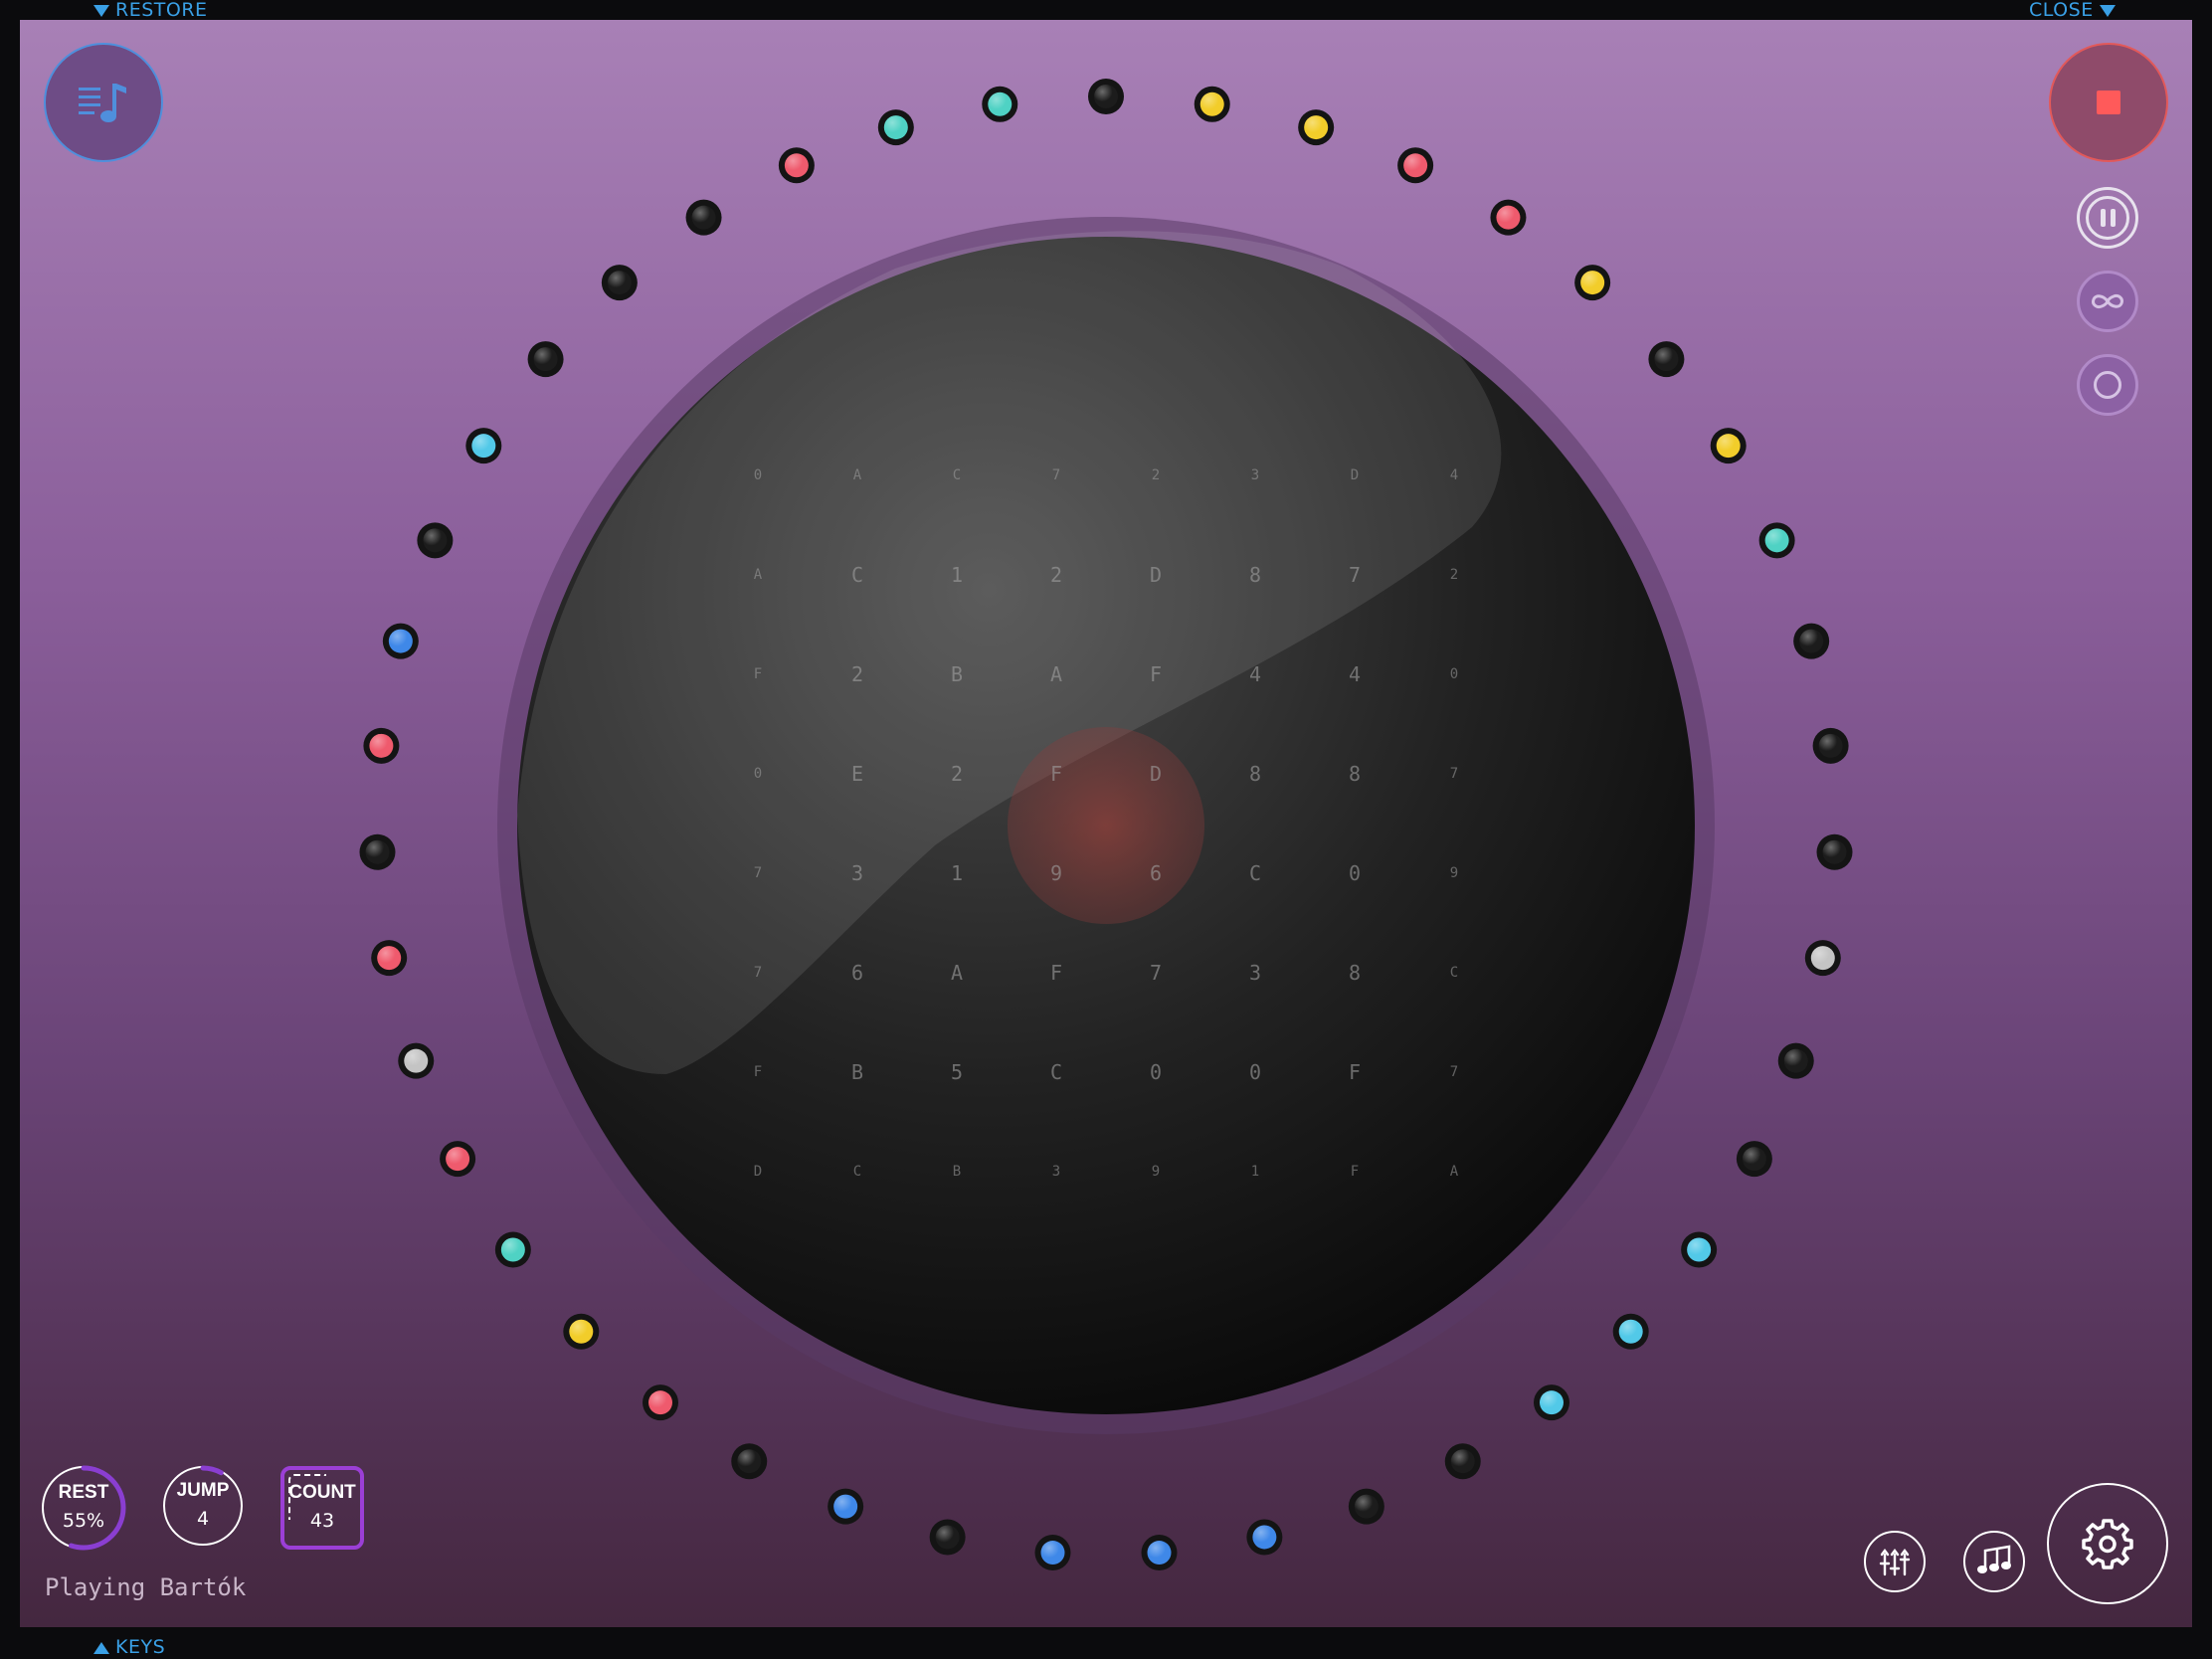  I want to click on infinity-icon, so click(2107, 301).